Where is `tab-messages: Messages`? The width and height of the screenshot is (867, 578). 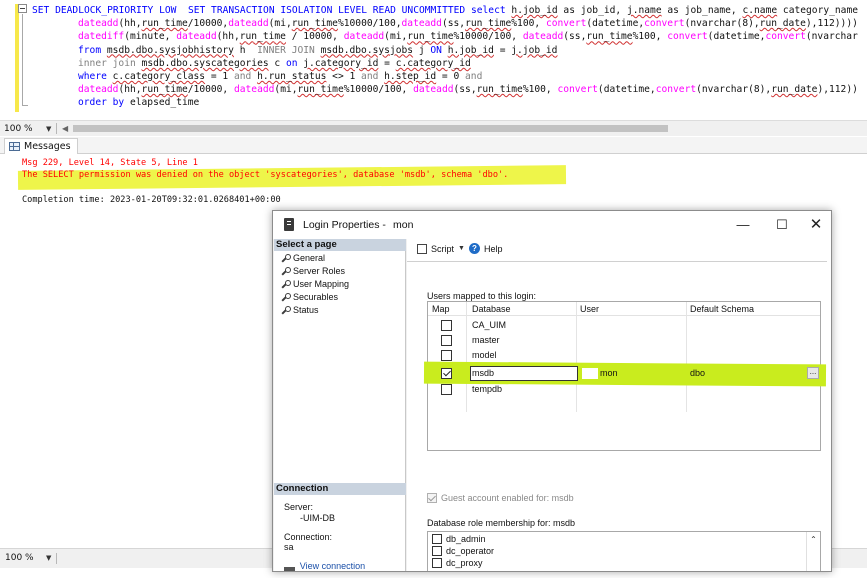
tab-messages: Messages is located at coordinates (41, 146).